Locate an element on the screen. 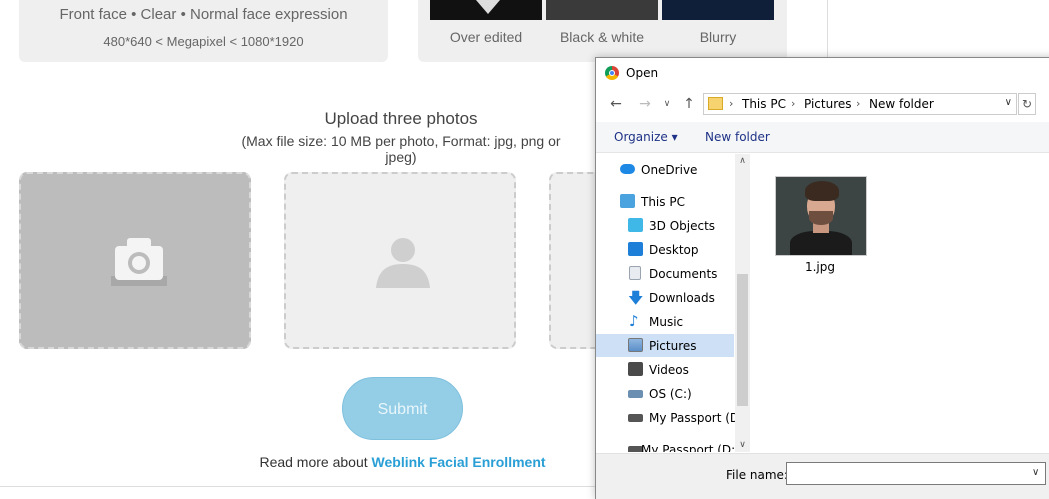  organize-button: Organize ▾ is located at coordinates (646, 137).